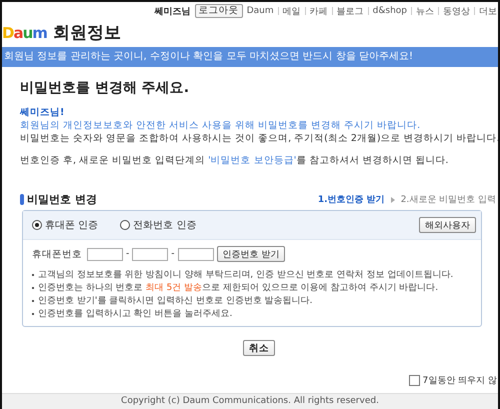 The width and height of the screenshot is (500, 409). I want to click on logout-button: 로그아웃, so click(218, 11).